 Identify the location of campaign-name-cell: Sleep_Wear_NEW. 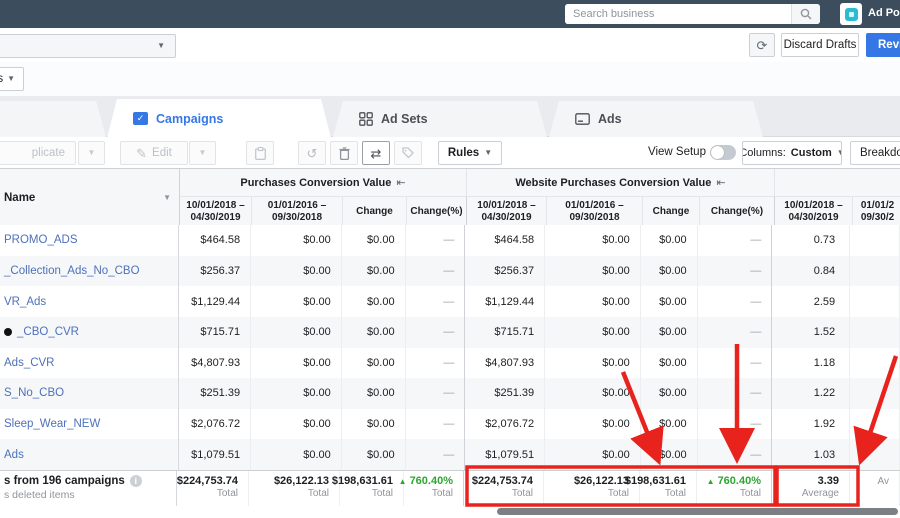
(90, 424).